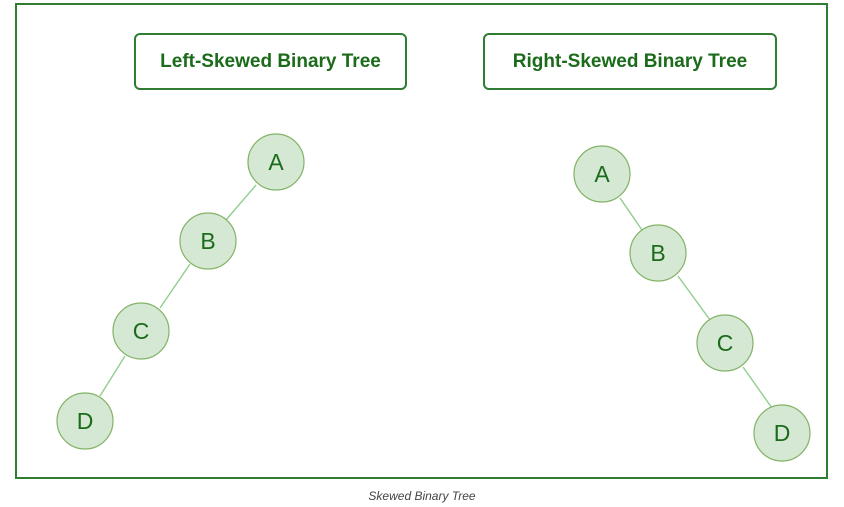 This screenshot has width=844, height=507. I want to click on left-tree-edges, so click(178, 290).